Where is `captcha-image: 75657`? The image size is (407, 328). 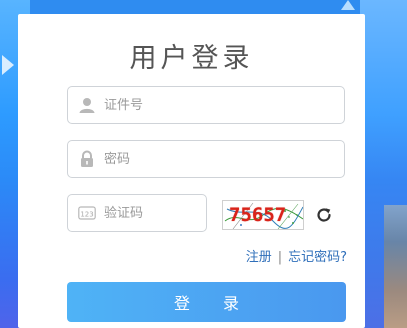
captcha-image: 75657 is located at coordinates (263, 215).